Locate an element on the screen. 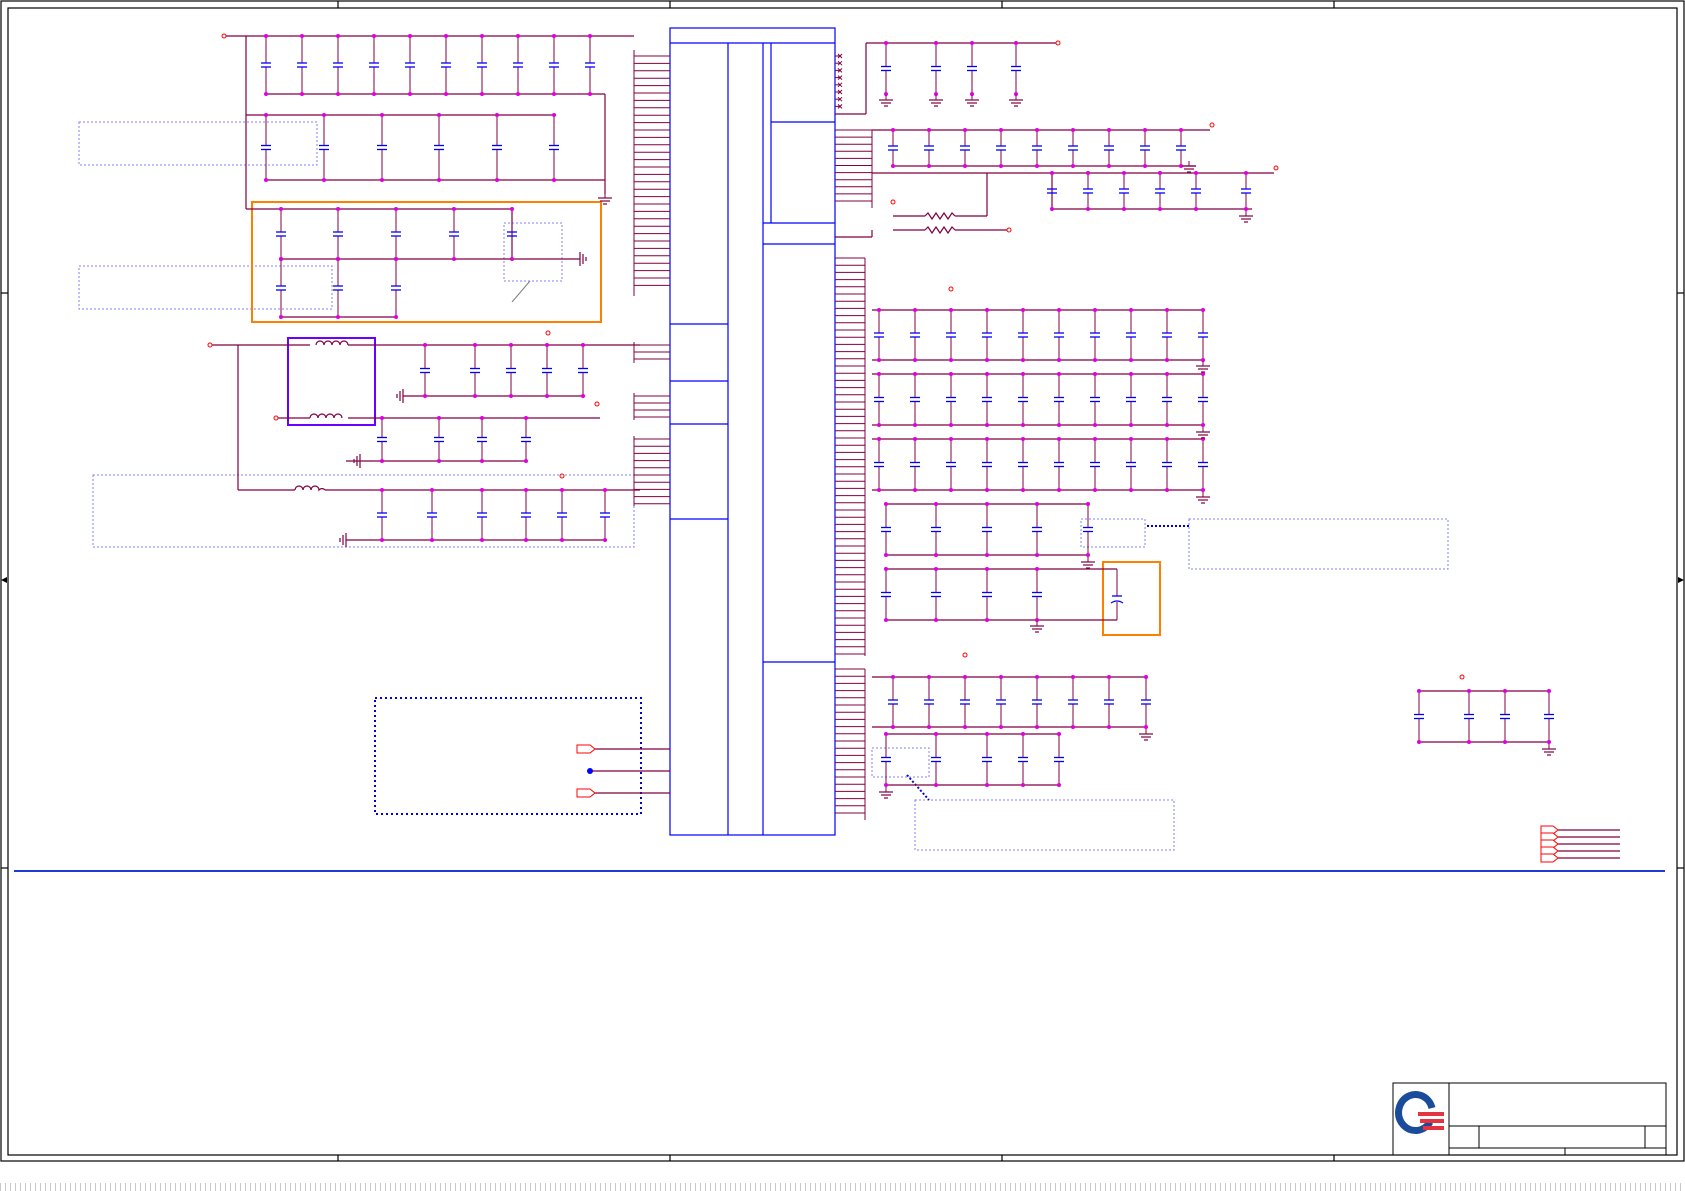  ic-pins-right is located at coordinates (854, 474).